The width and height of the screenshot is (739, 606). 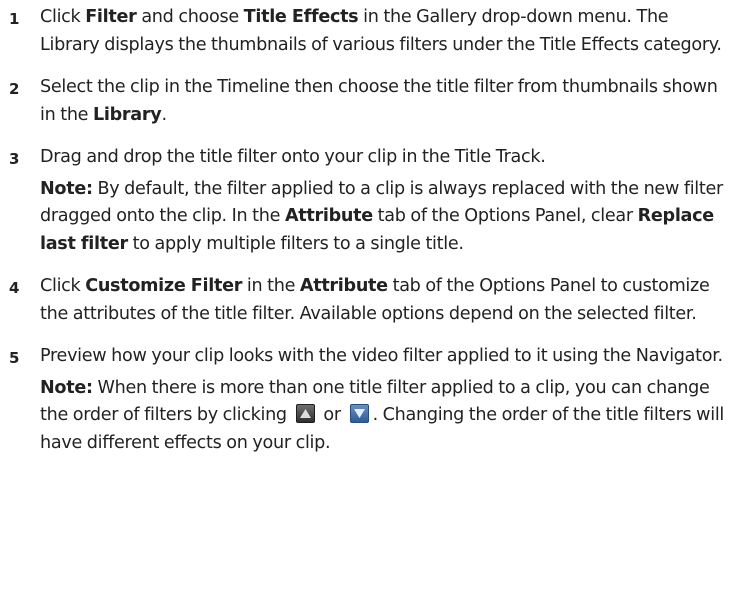 What do you see at coordinates (14, 19) in the screenshot?
I see `step-number: 1` at bounding box center [14, 19].